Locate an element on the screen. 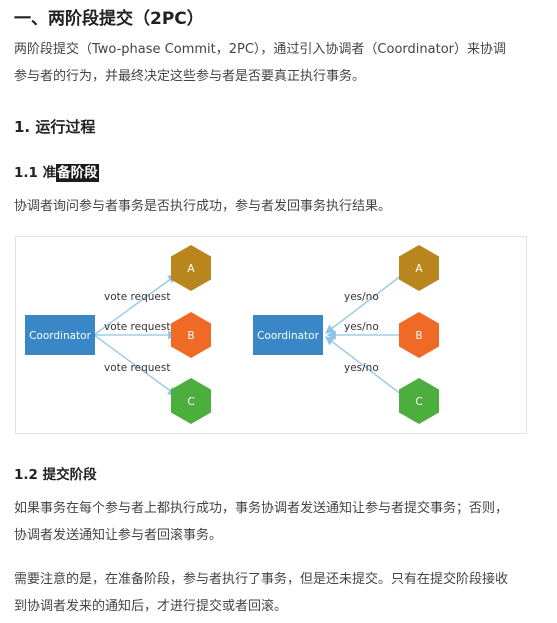 The image size is (557, 623). right-participant-a-label: A is located at coordinates (419, 269).